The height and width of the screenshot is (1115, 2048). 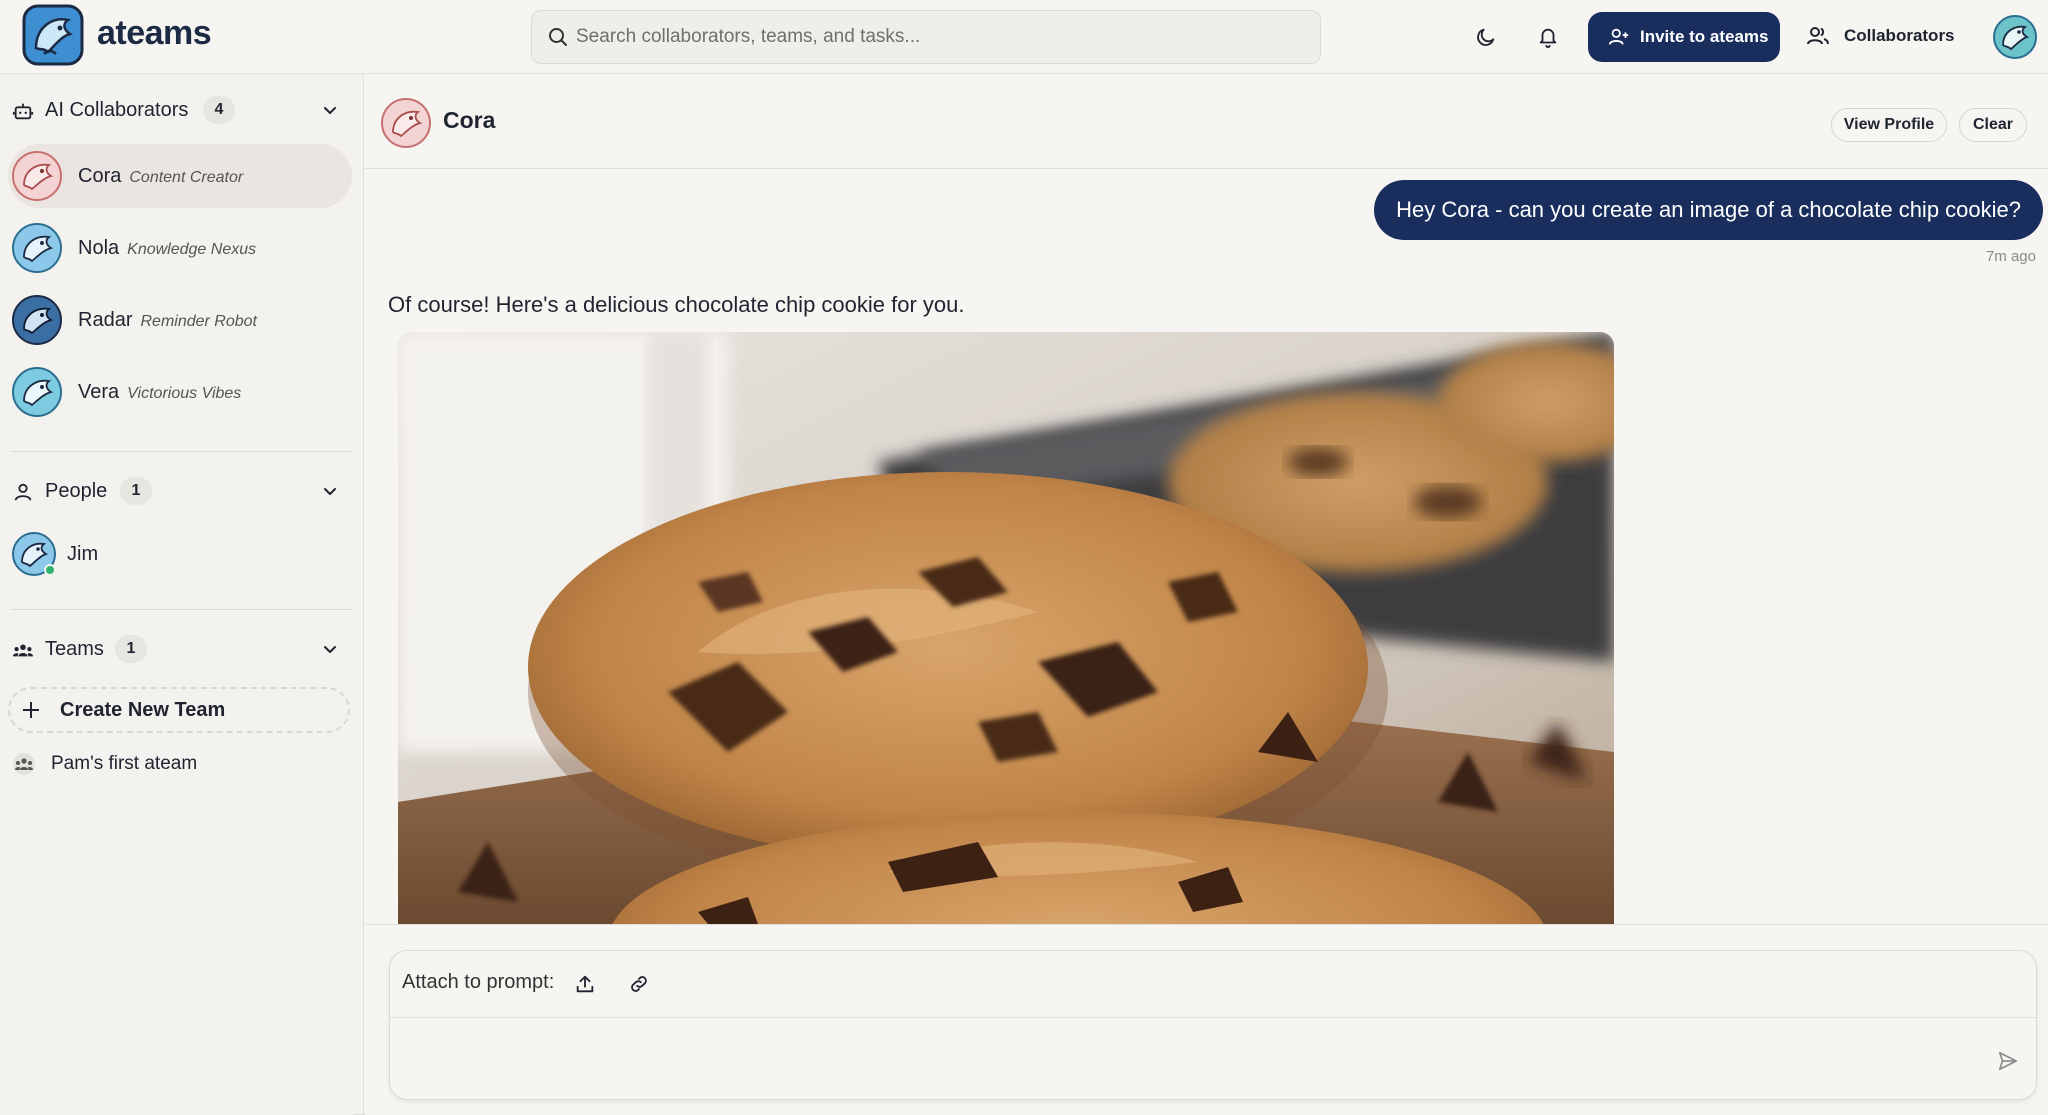 What do you see at coordinates (1618, 36) in the screenshot?
I see `add-user-icon` at bounding box center [1618, 36].